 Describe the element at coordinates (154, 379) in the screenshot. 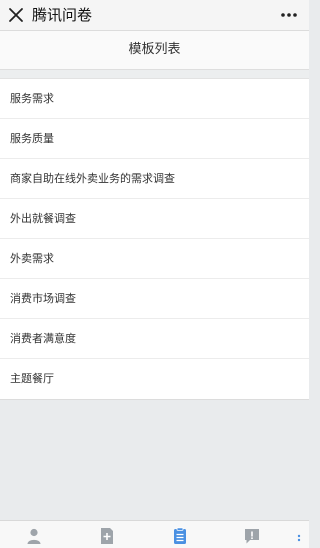

I see `template-item-theme-restaurant: 主题餐厅` at that location.